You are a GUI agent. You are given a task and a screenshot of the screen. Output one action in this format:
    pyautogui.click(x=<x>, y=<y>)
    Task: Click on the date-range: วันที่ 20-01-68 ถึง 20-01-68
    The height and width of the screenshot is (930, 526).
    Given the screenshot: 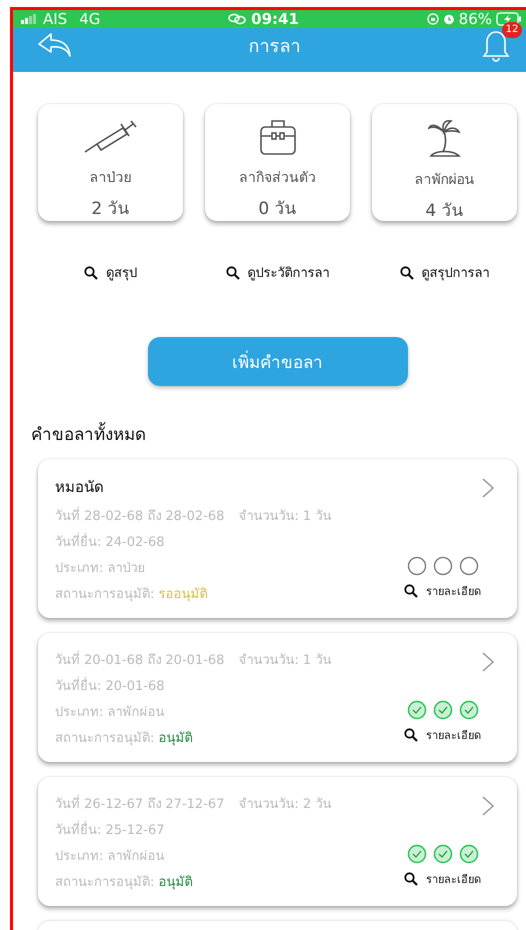 What is the action you would take?
    pyautogui.click(x=139, y=659)
    